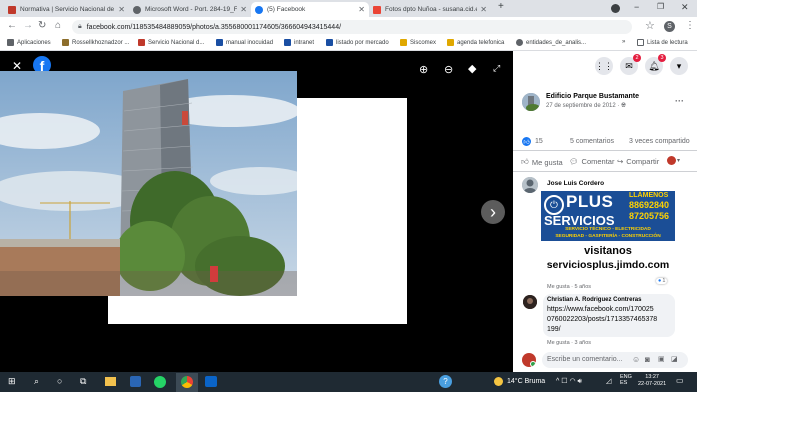 The height and width of the screenshot is (433, 800). I want to click on bookmark-apps: Aplicaciones, so click(29, 42).